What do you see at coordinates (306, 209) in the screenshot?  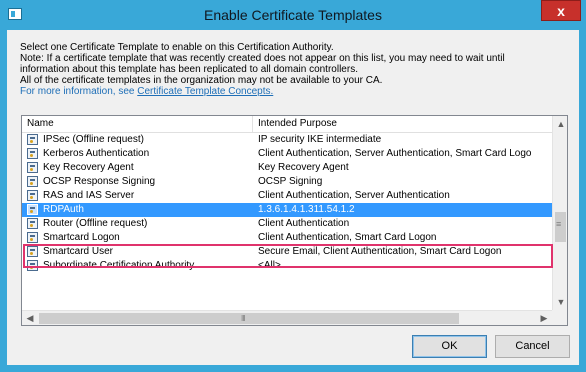 I see `template-purpose: 1.3.6.1.4.1.311.54.1.2` at bounding box center [306, 209].